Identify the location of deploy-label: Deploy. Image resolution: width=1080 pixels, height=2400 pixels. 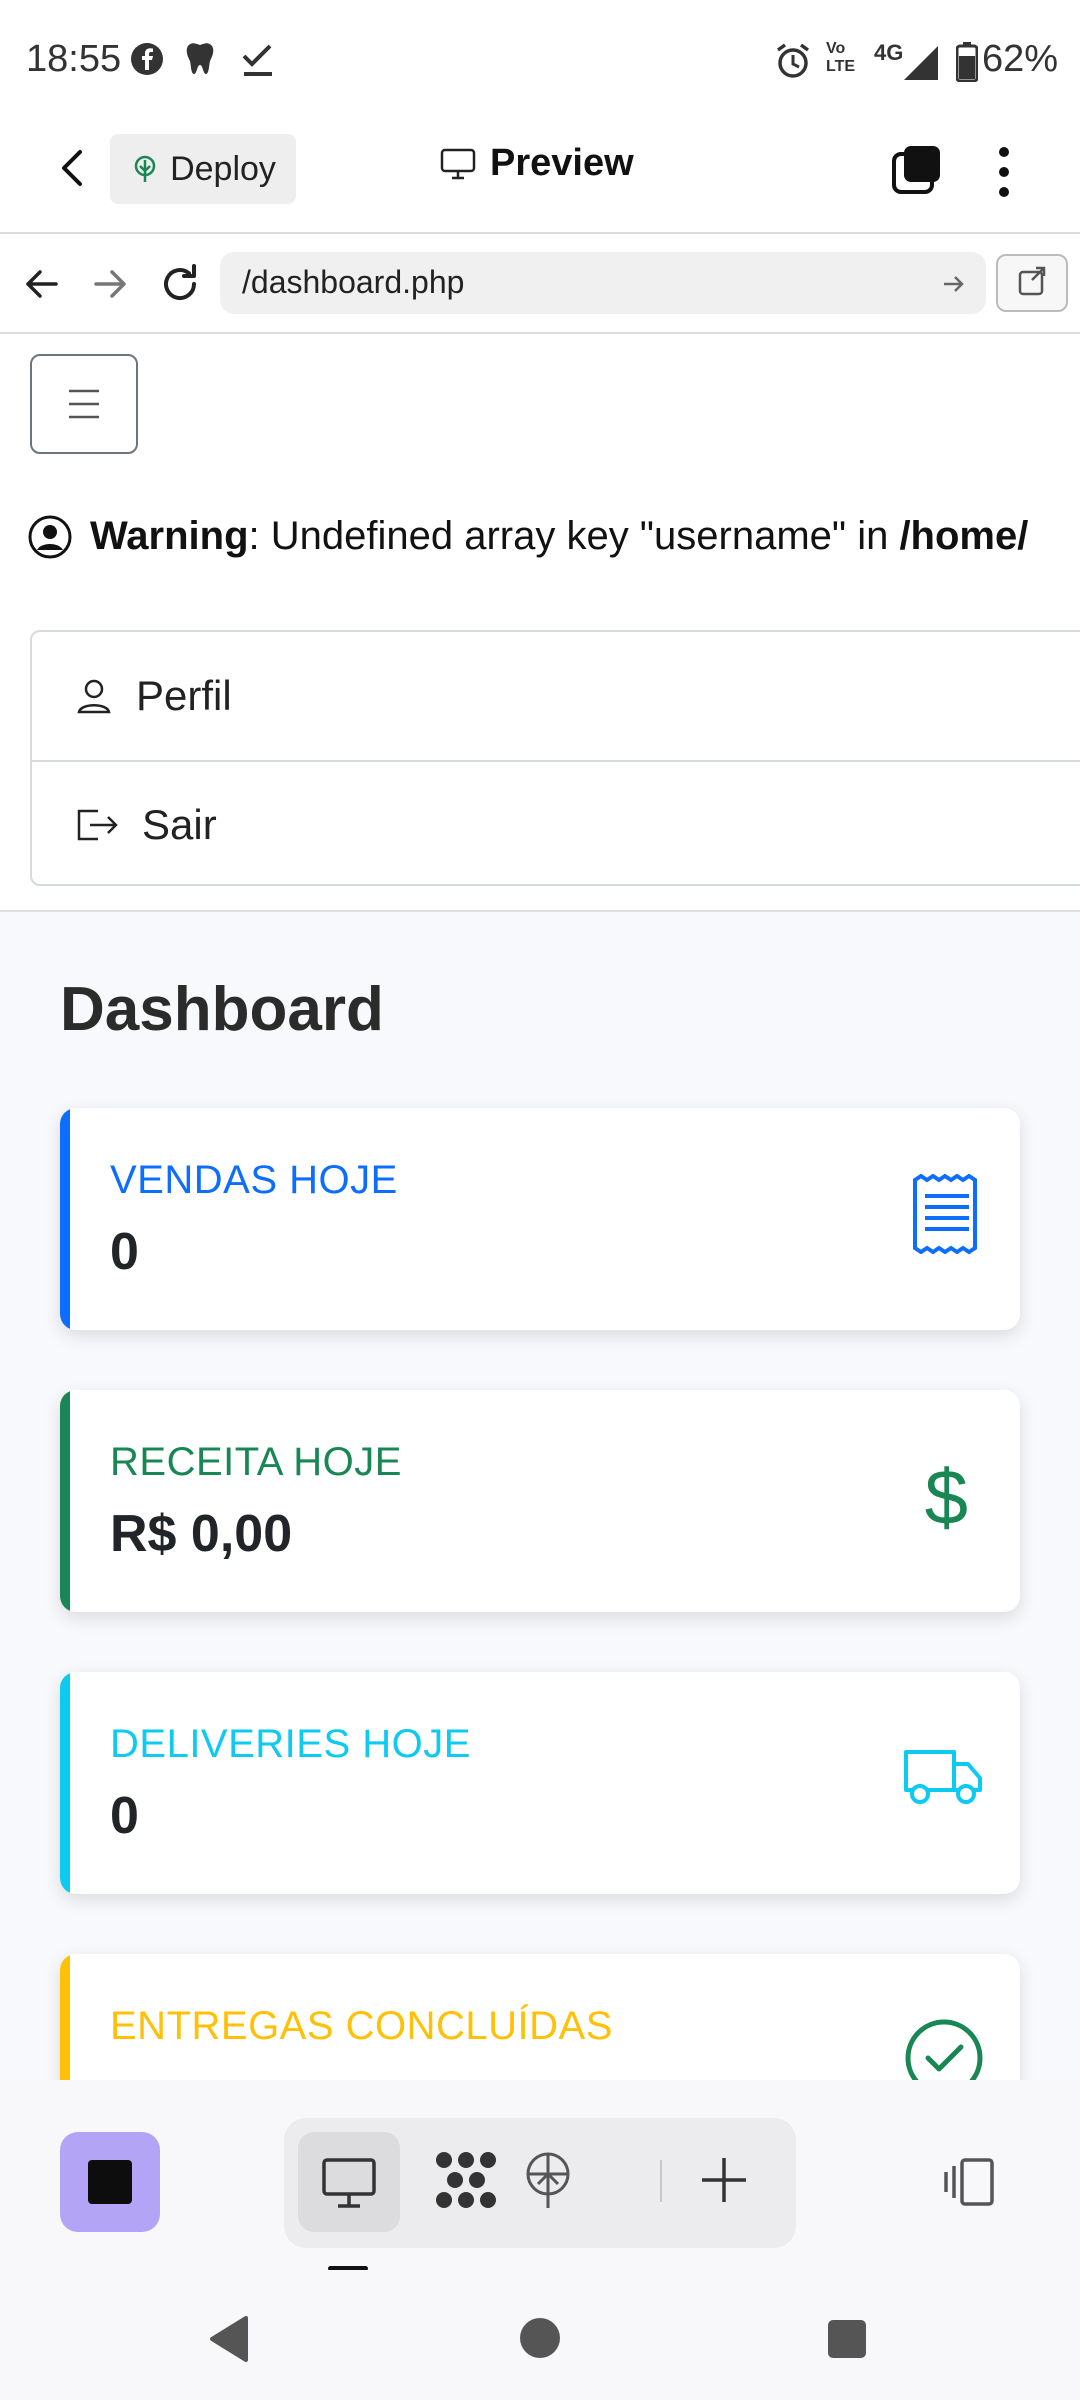
(223, 168).